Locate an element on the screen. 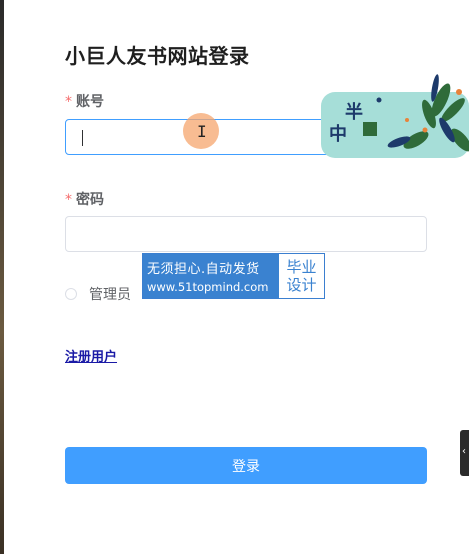  side-collapse-tab: ‹ is located at coordinates (464, 453).